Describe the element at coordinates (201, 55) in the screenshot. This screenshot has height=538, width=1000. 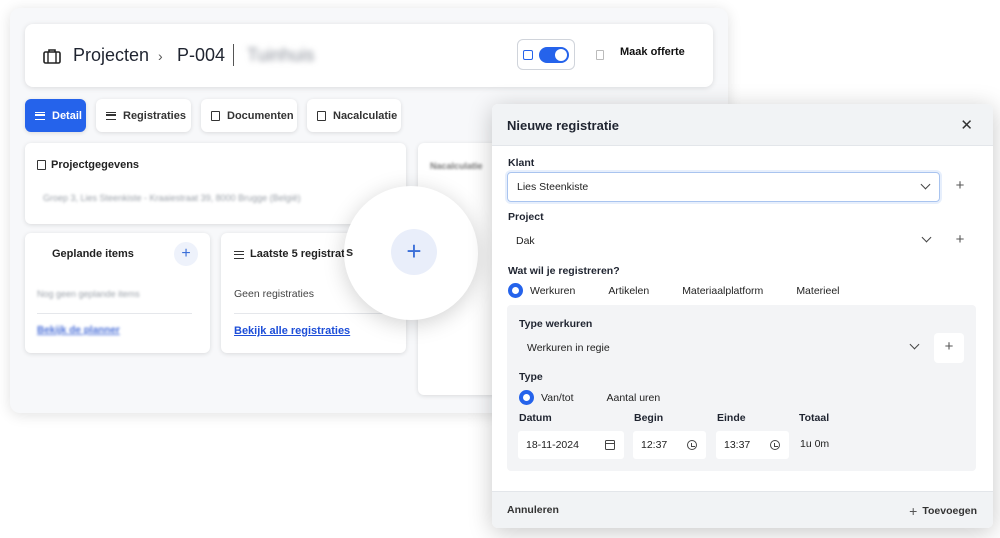
I see `project-code: P-004` at that location.